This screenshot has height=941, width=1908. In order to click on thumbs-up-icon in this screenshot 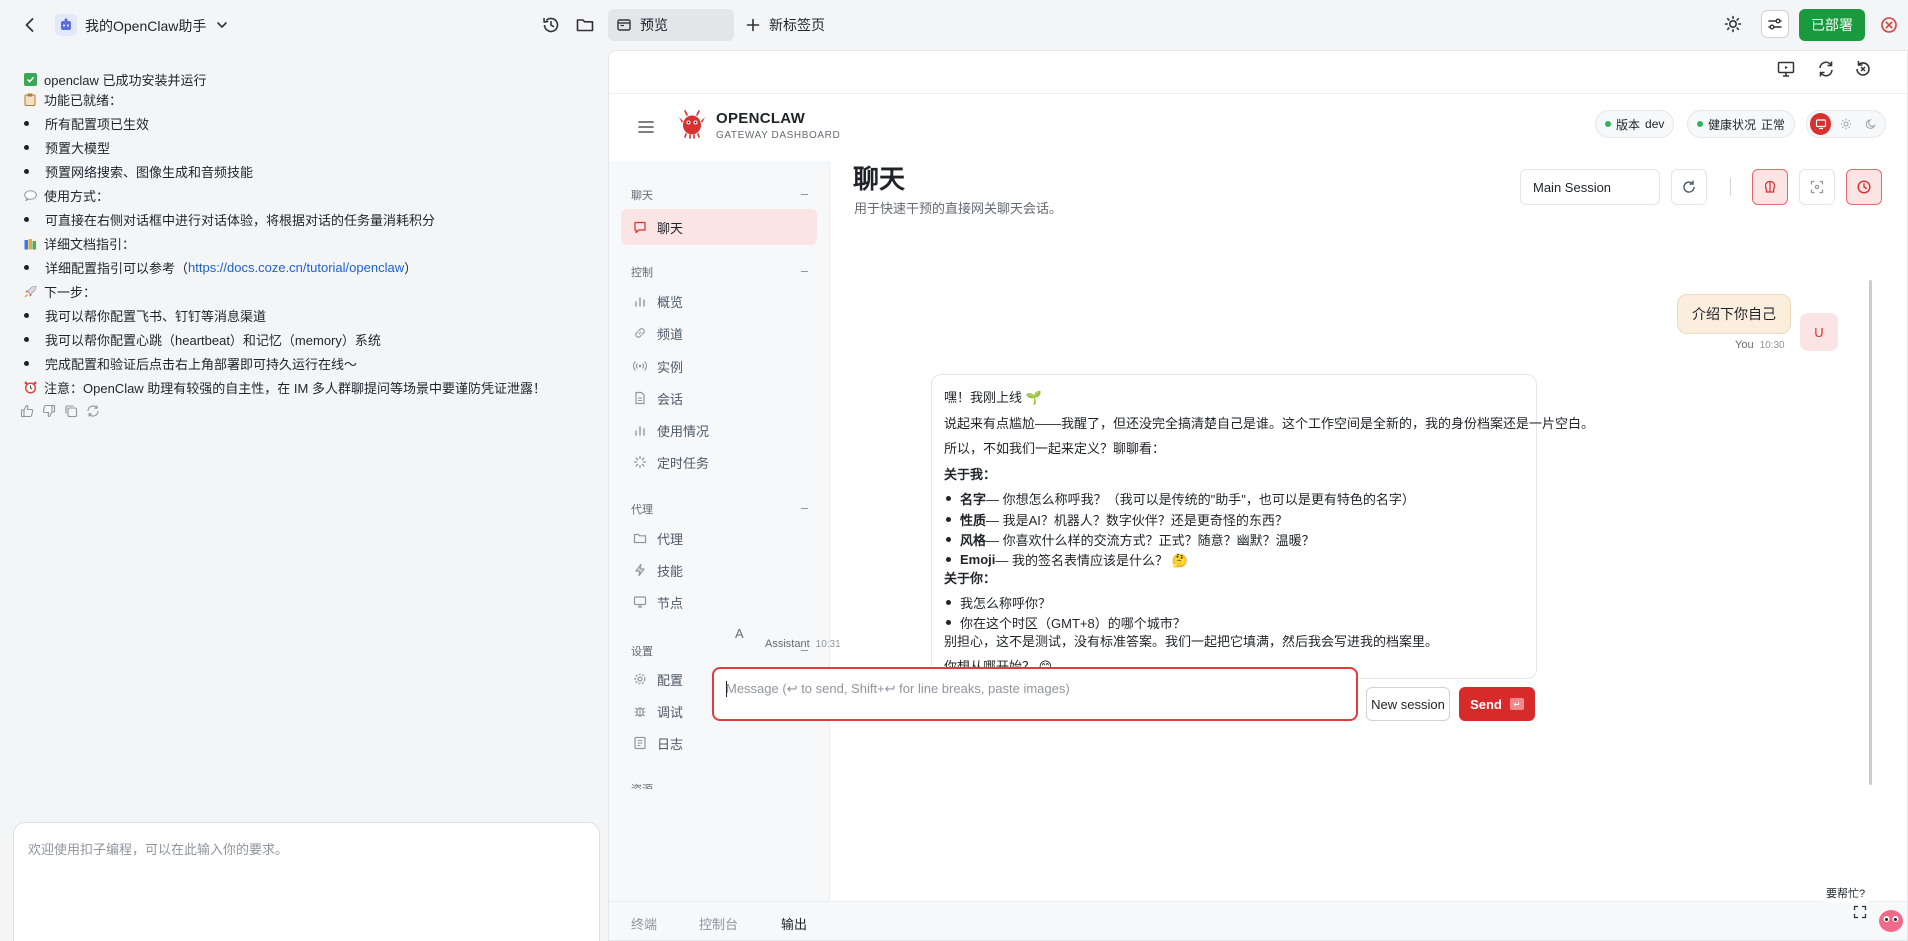, I will do `click(27, 411)`.